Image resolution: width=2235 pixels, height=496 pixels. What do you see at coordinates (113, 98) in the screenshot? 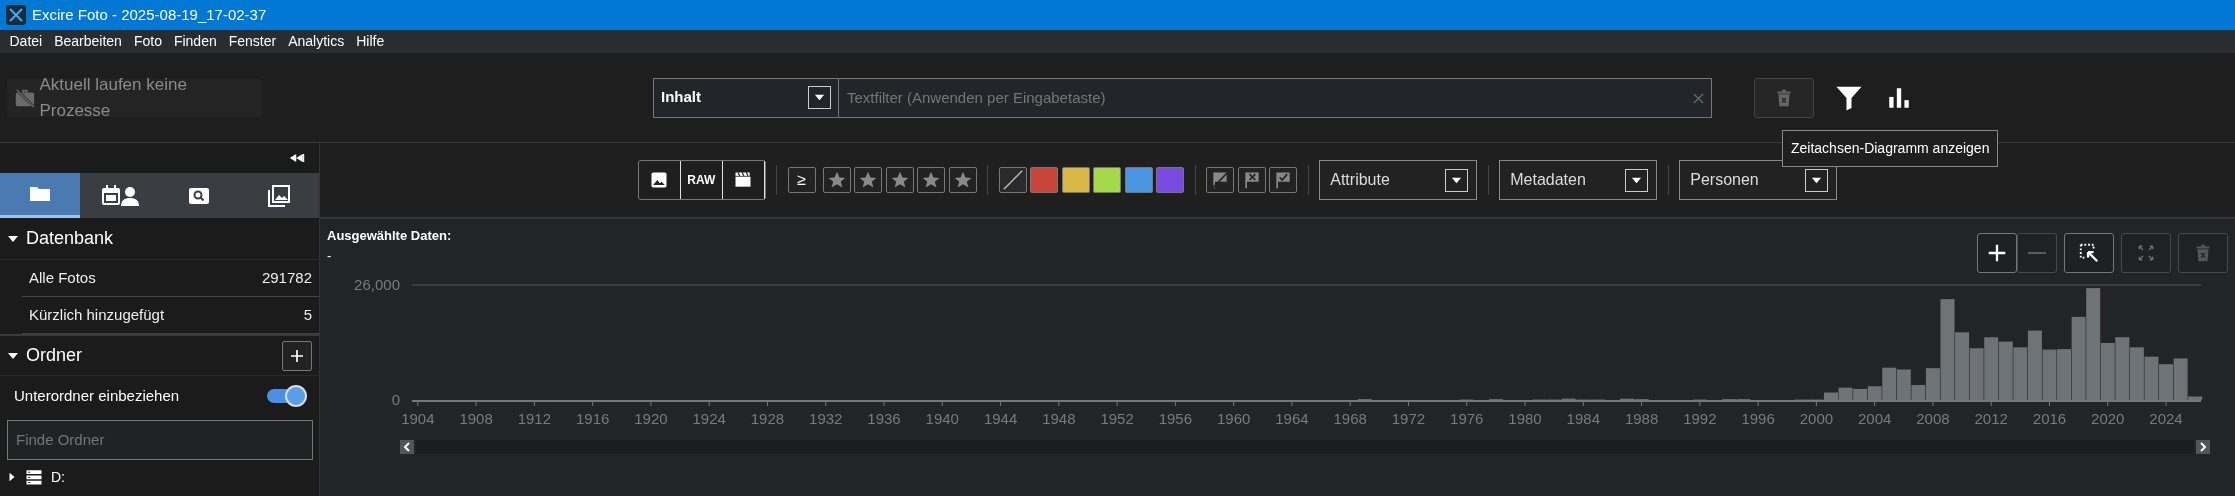
I see `process-status-text: Aktuell laufen keine Prozesse` at bounding box center [113, 98].